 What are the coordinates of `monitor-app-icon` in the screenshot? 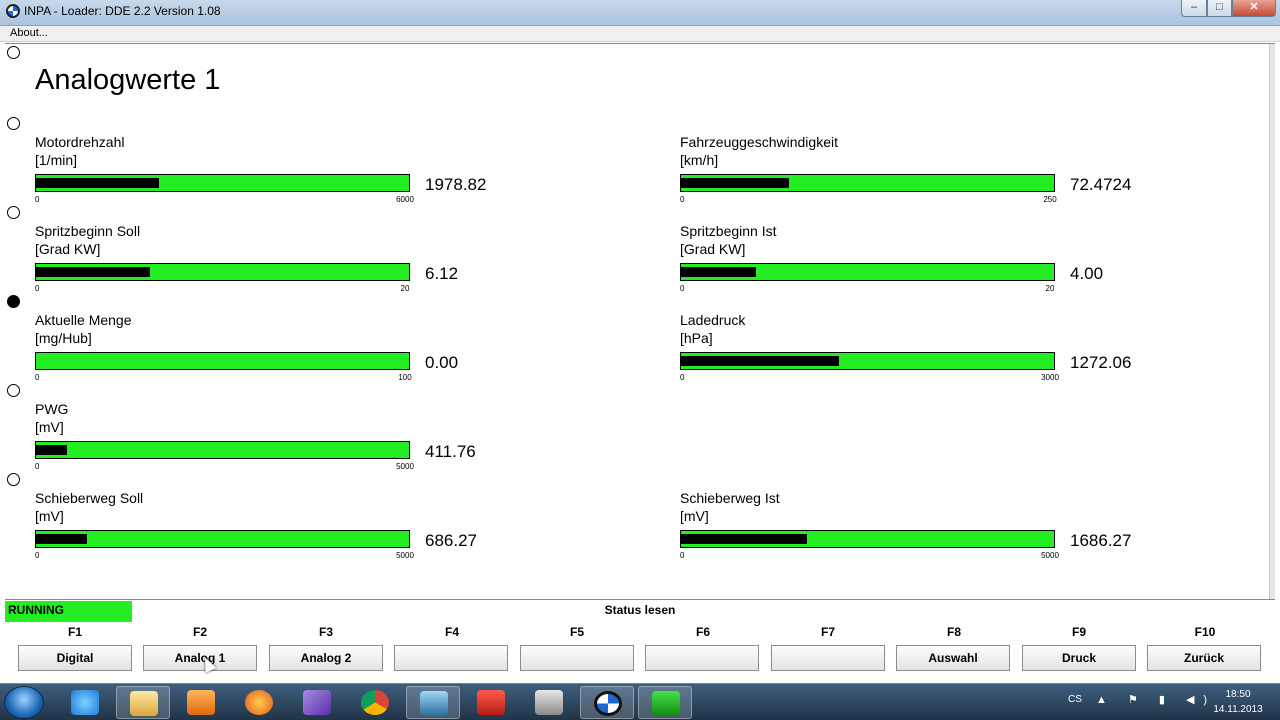 It's located at (433, 702).